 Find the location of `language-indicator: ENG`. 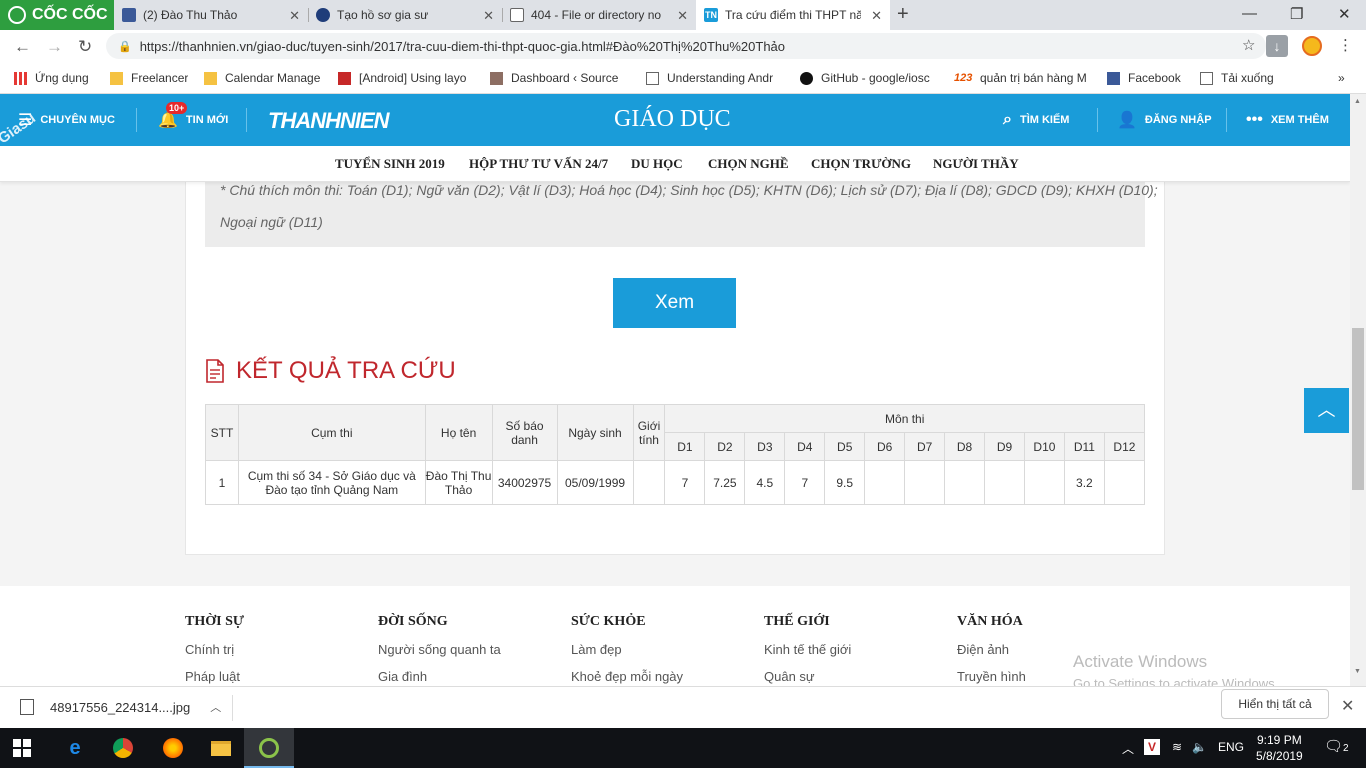

language-indicator: ENG is located at coordinates (1231, 747).